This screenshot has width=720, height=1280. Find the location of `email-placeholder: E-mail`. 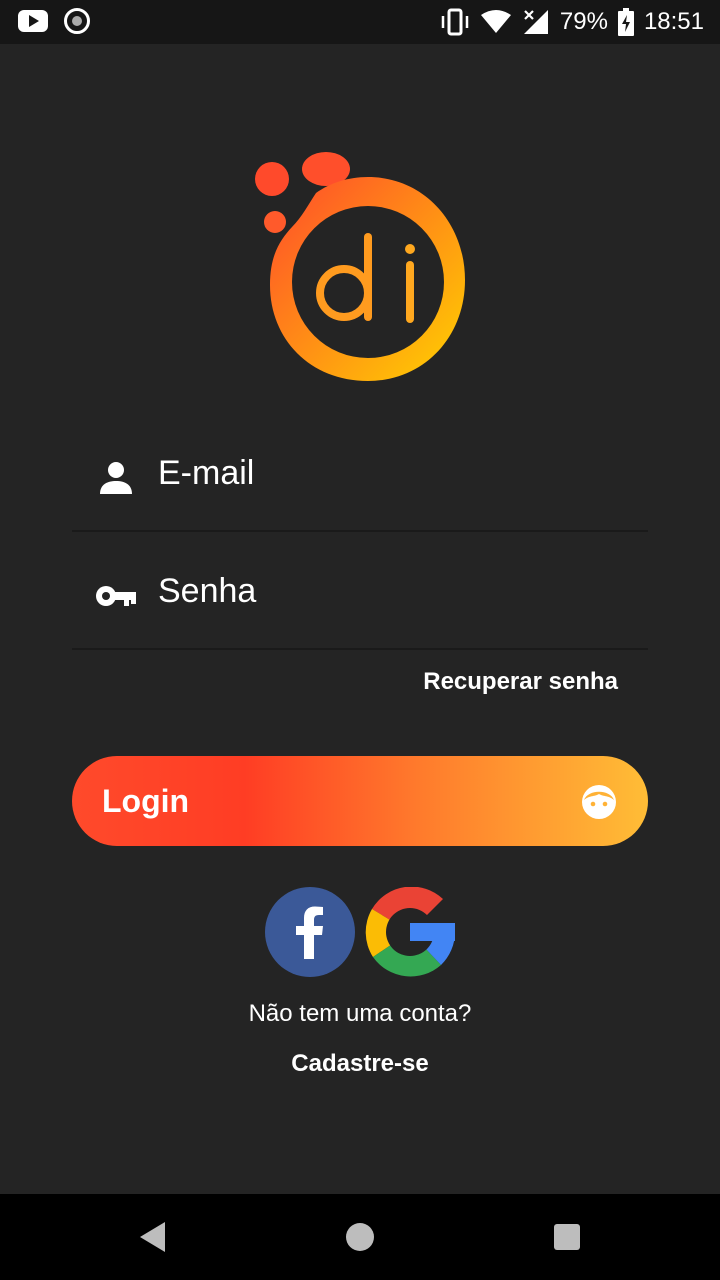

email-placeholder: E-mail is located at coordinates (206, 473).